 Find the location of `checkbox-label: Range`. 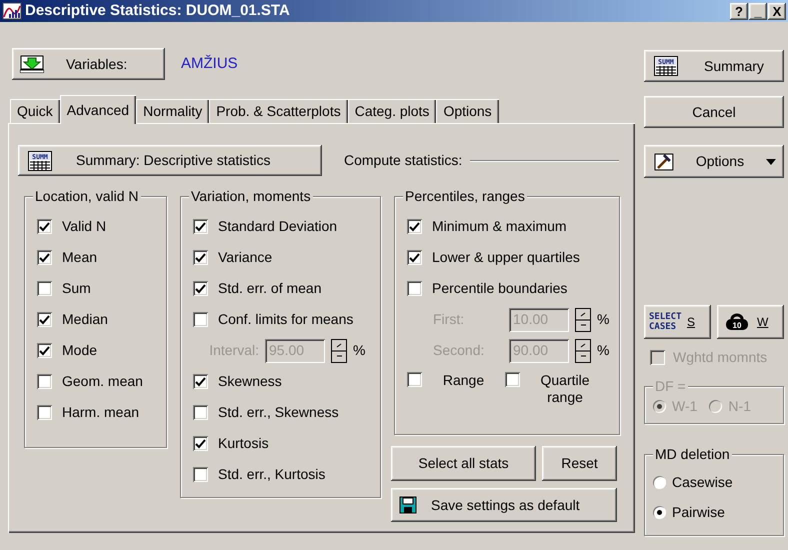

checkbox-label: Range is located at coordinates (464, 380).